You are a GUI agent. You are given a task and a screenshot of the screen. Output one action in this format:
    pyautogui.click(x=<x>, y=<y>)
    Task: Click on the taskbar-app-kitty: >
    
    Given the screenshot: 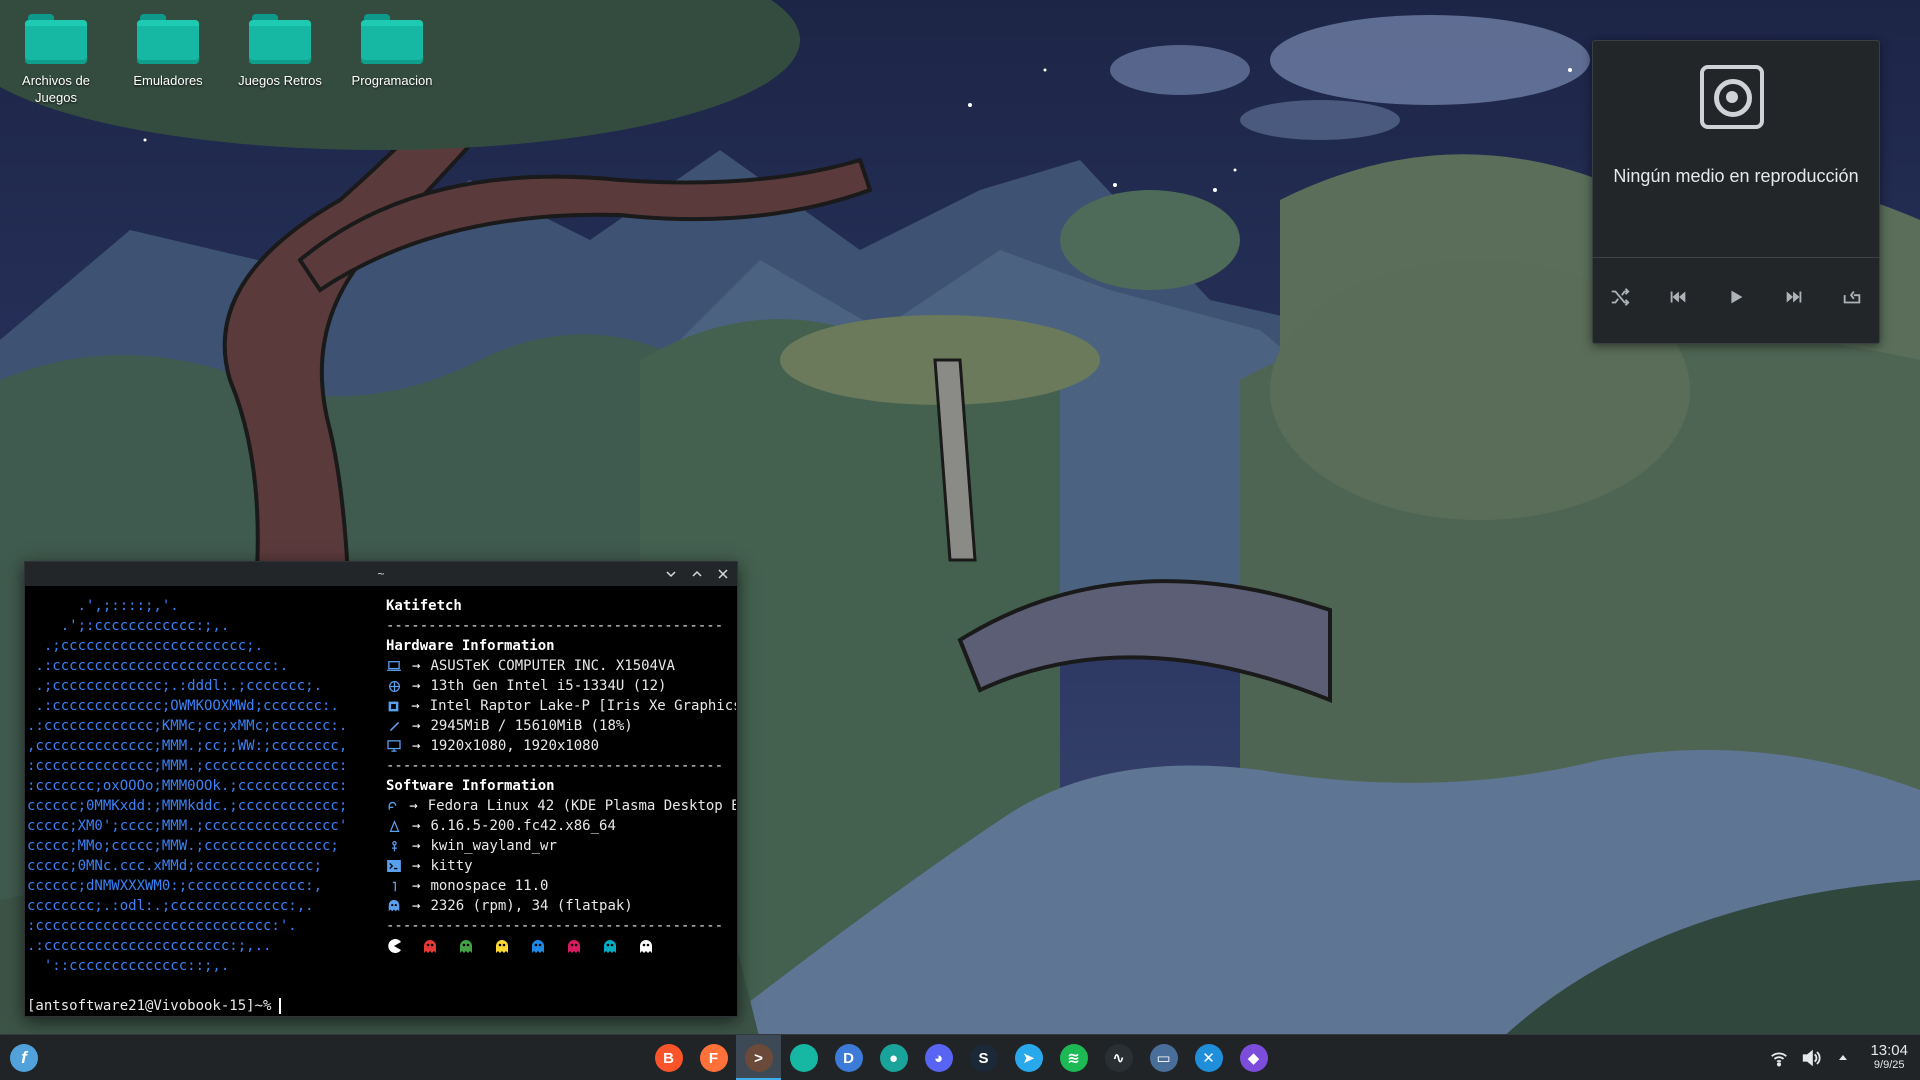 What is the action you would take?
    pyautogui.click(x=758, y=1057)
    